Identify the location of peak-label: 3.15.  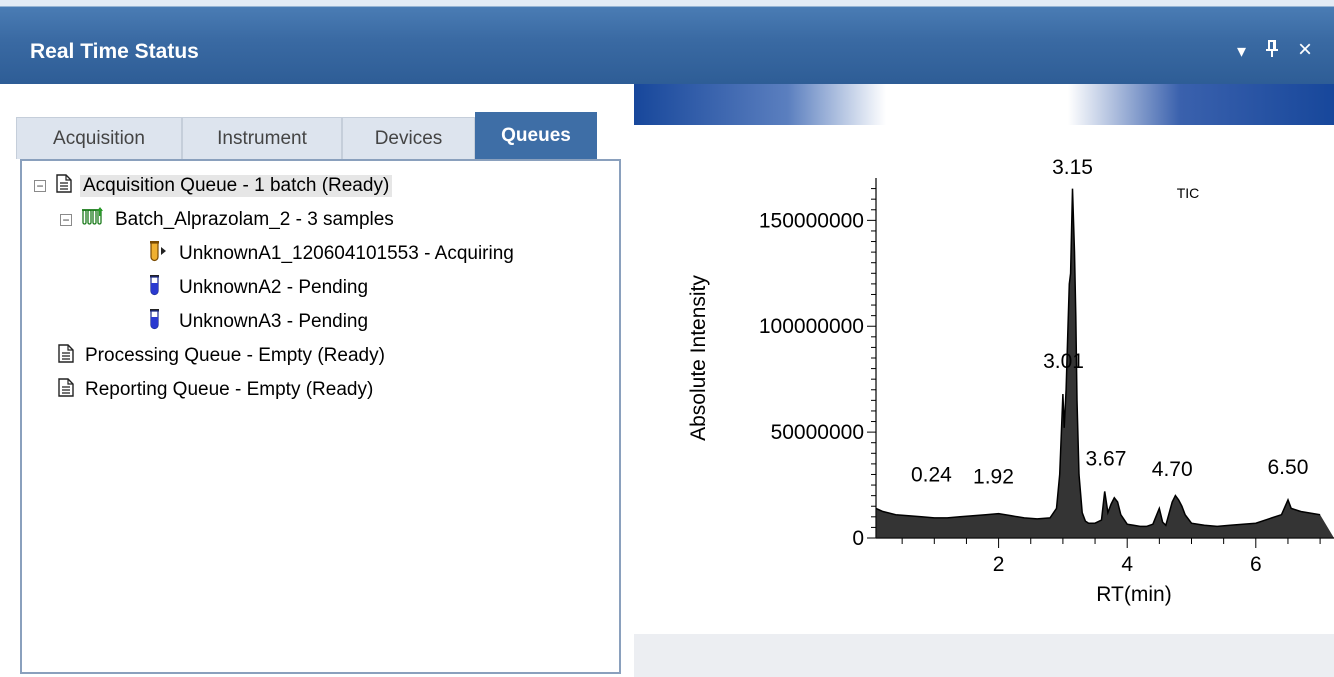
(1072, 167).